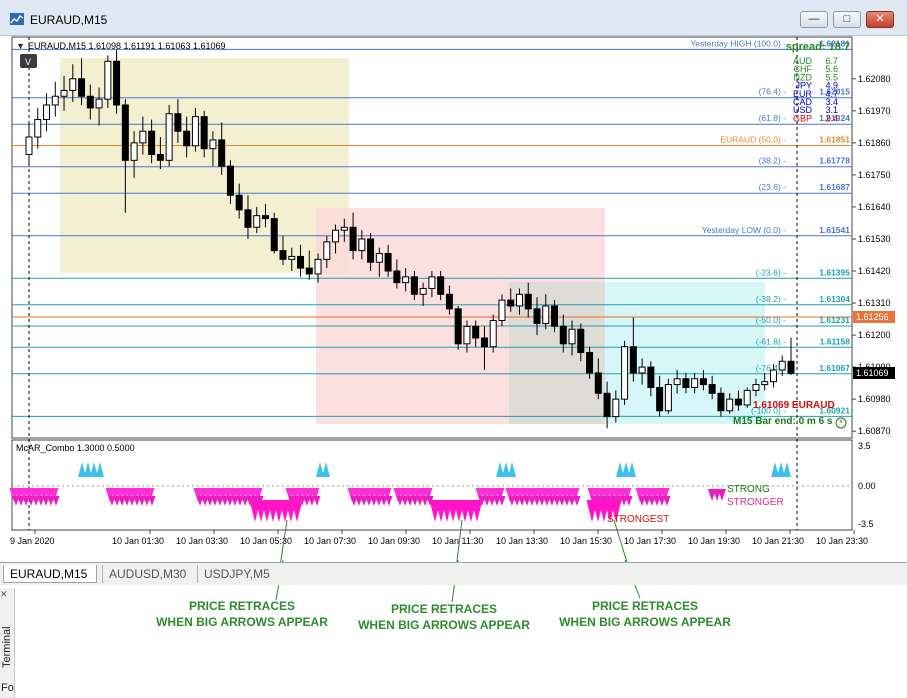  Describe the element at coordinates (638, 519) in the screenshot. I see `legend-strongest: STRONGEST` at that location.